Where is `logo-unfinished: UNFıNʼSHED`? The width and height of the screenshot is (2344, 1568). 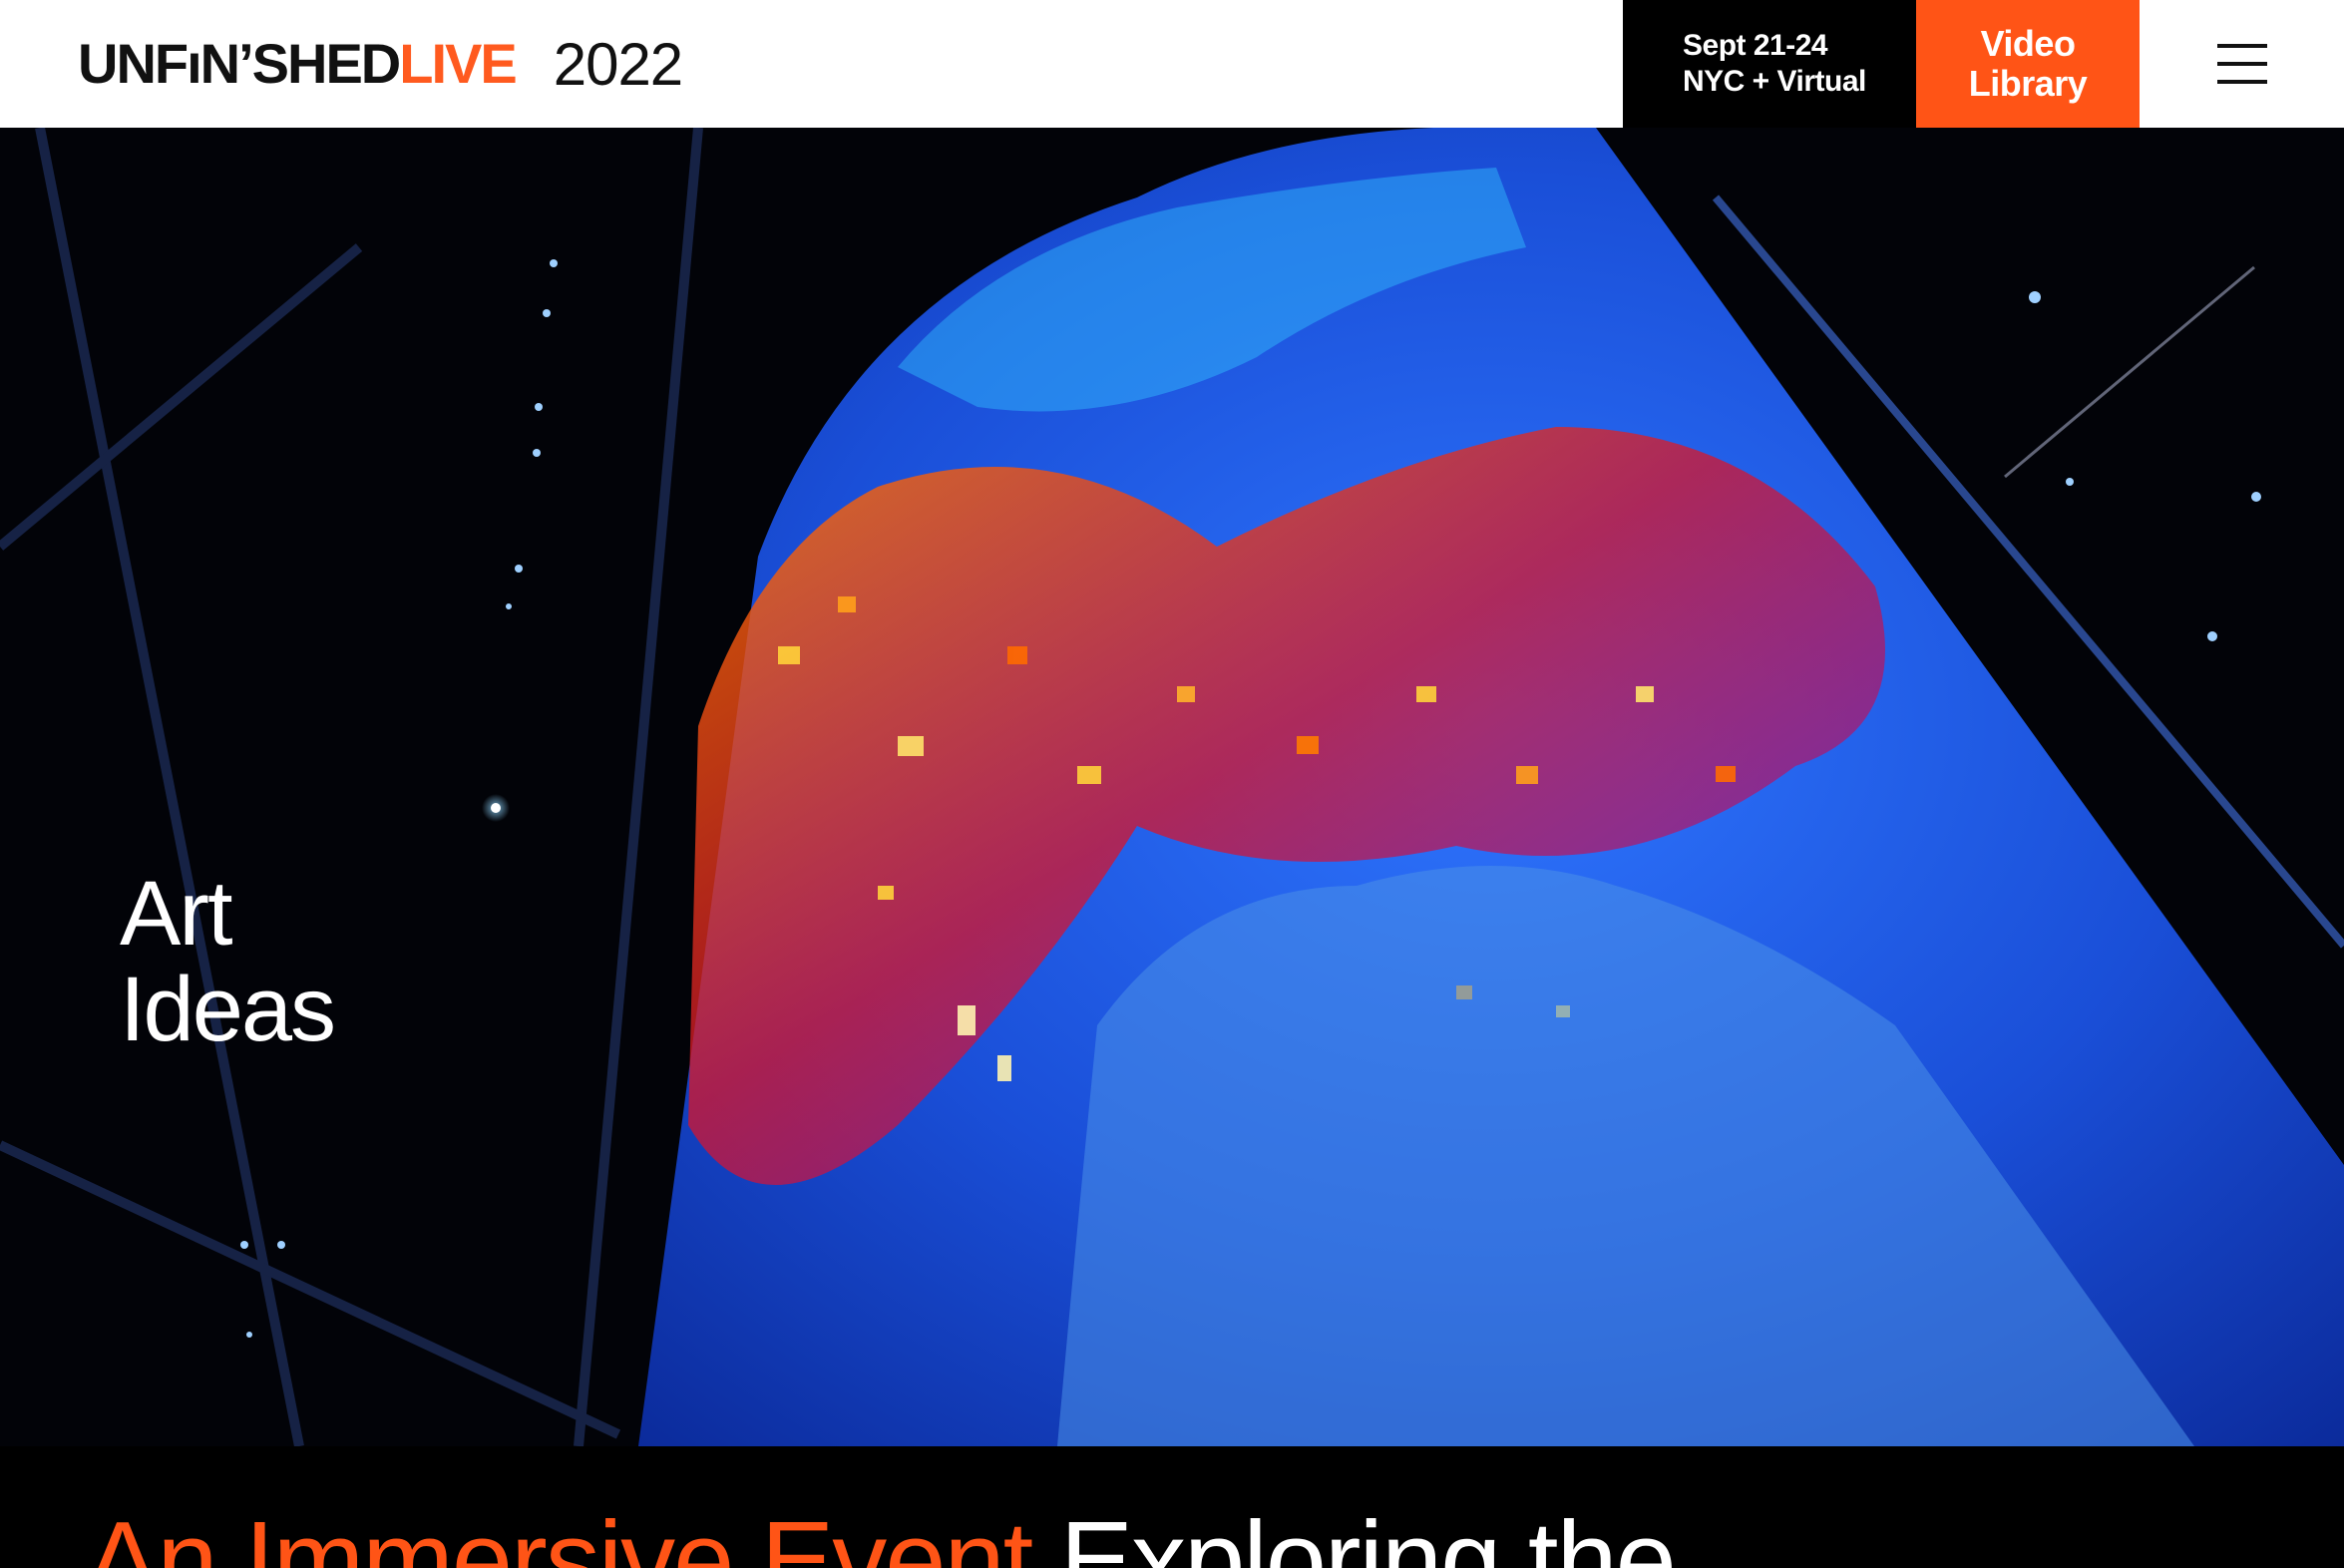 logo-unfinished: UNFıNʼSHED is located at coordinates (239, 64).